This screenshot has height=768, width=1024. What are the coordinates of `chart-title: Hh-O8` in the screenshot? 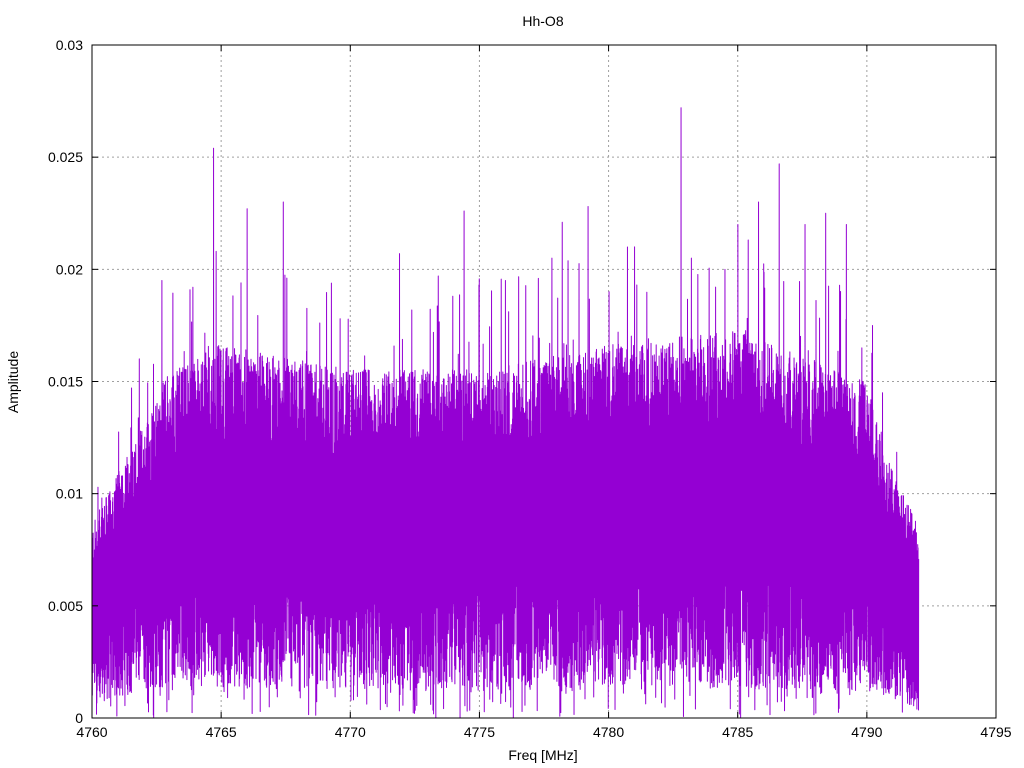 It's located at (542, 21).